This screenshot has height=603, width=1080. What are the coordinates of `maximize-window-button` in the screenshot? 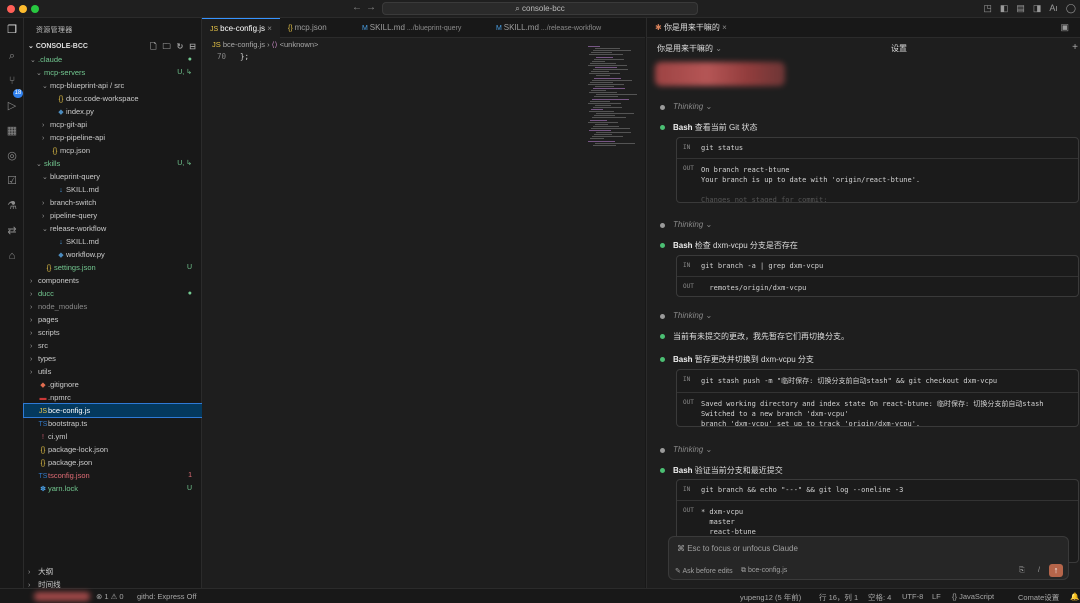 It's located at (35, 9).